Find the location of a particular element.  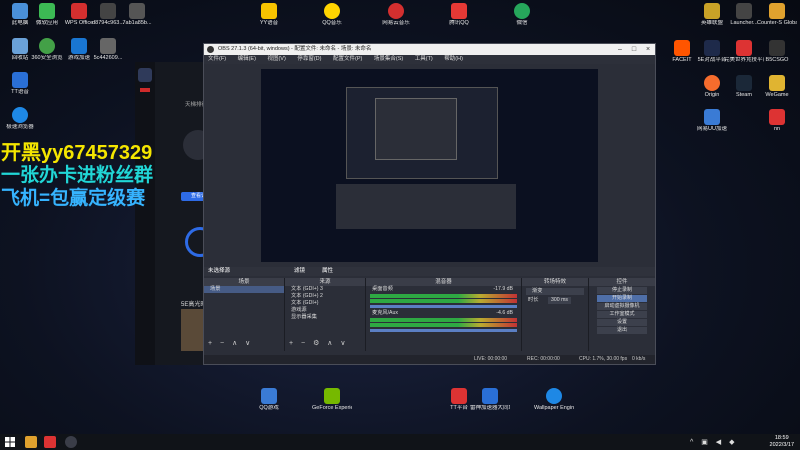

desktop-icon-right-11: nn is located at coordinates (777, 120).